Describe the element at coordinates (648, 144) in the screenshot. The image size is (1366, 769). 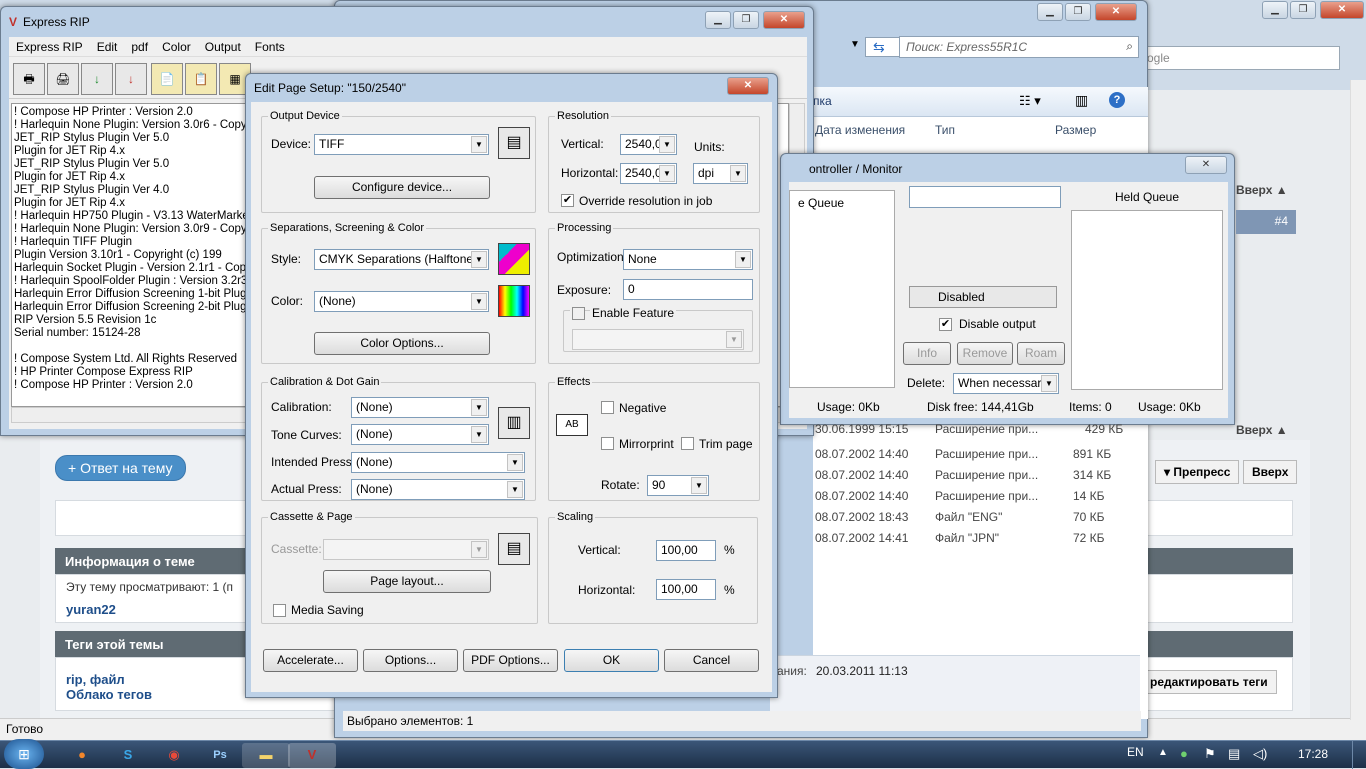
I see `res-vertical-select: 2540,0 ▼` at that location.